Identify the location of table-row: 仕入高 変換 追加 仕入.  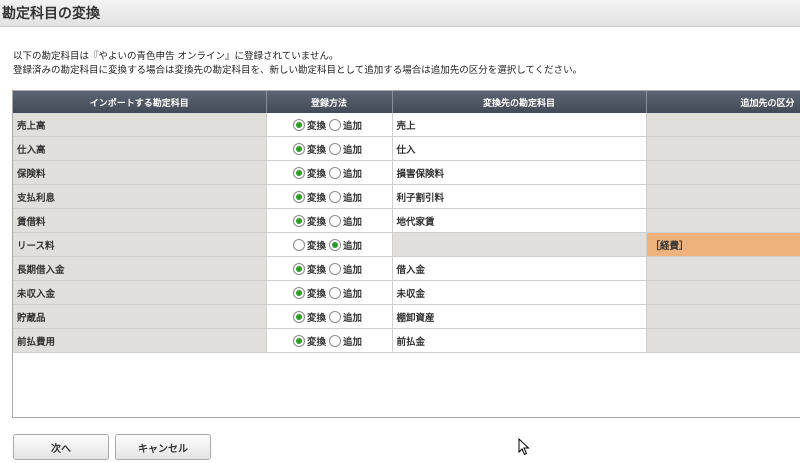
(406, 148).